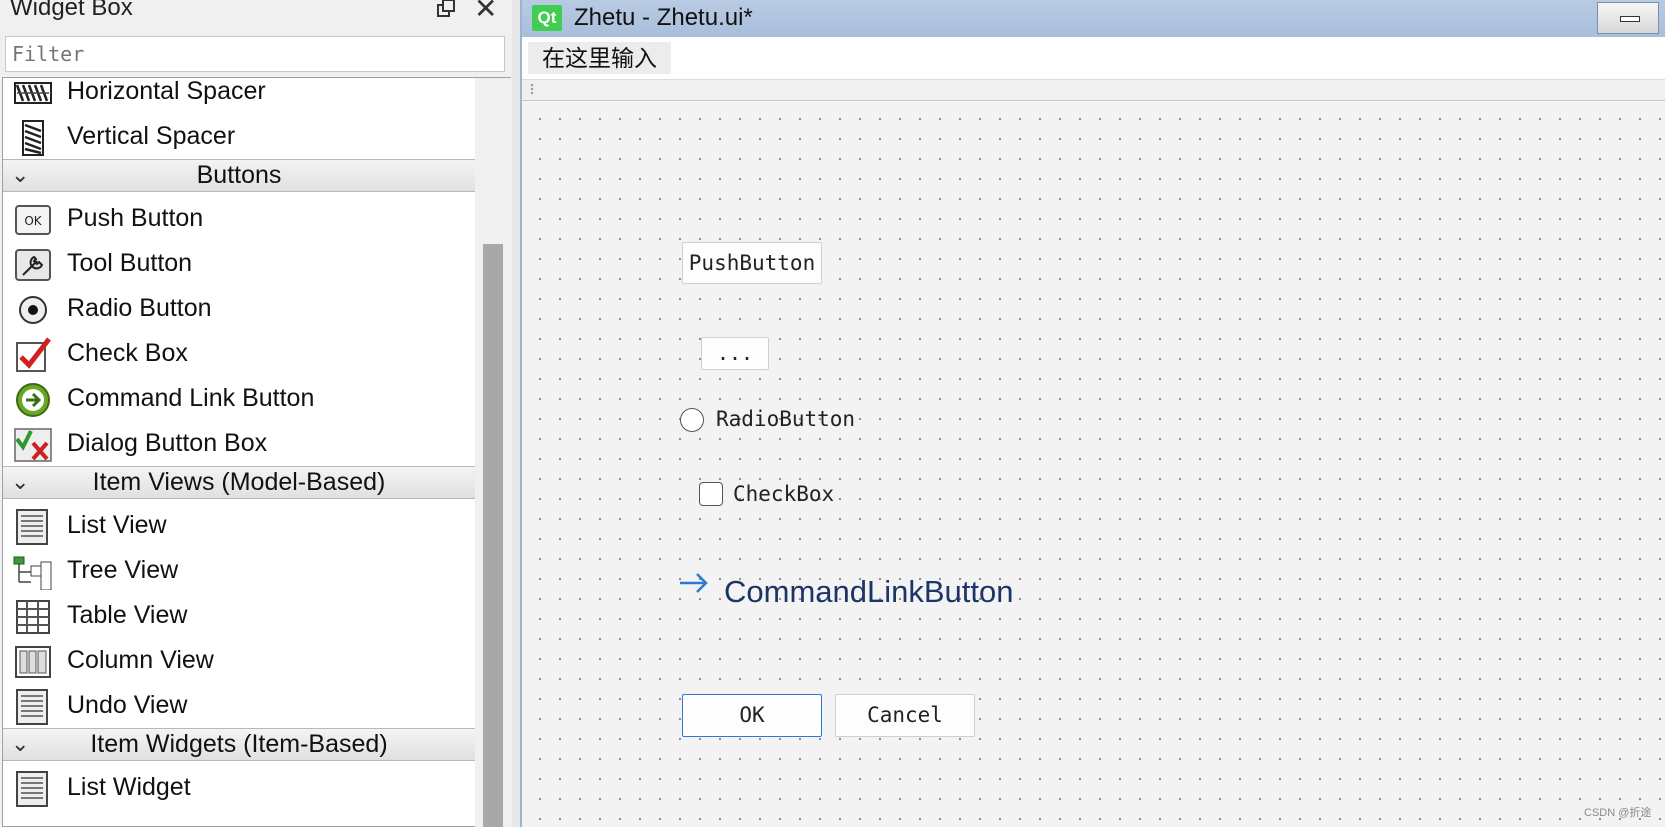 The height and width of the screenshot is (827, 1665). Describe the element at coordinates (127, 353) in the screenshot. I see `widget-item-label: Check Box` at that location.